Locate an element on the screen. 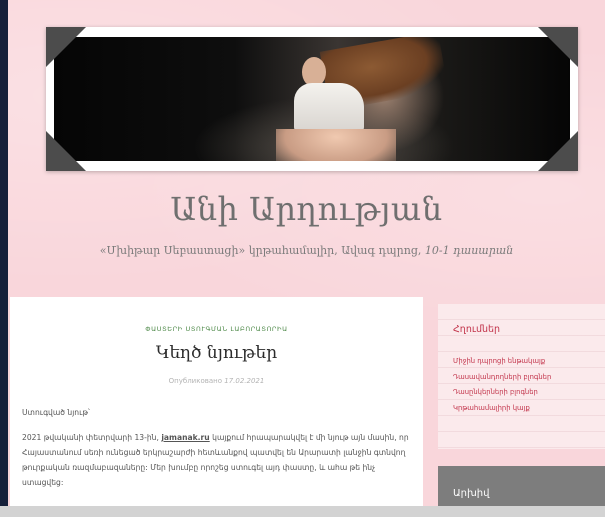 The height and width of the screenshot is (517, 605). photo-corner-top-right is located at coordinates (558, 47).